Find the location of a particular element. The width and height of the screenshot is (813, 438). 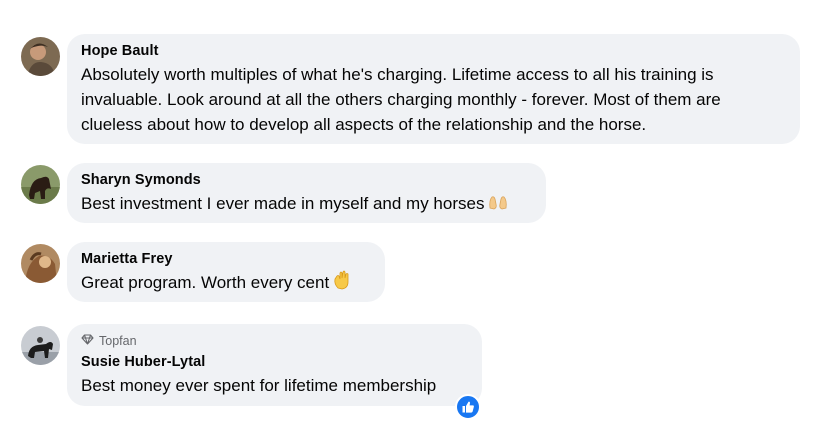

commenter-name: Marietta Frey is located at coordinates (227, 259).